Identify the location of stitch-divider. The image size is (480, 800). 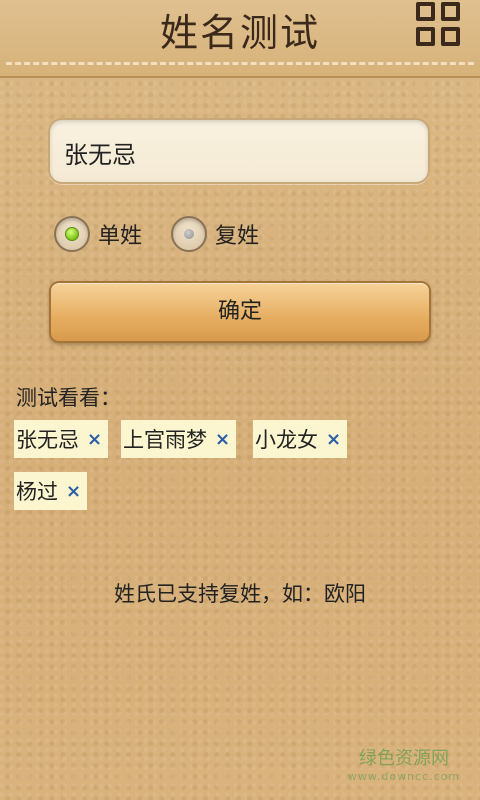
(240, 63).